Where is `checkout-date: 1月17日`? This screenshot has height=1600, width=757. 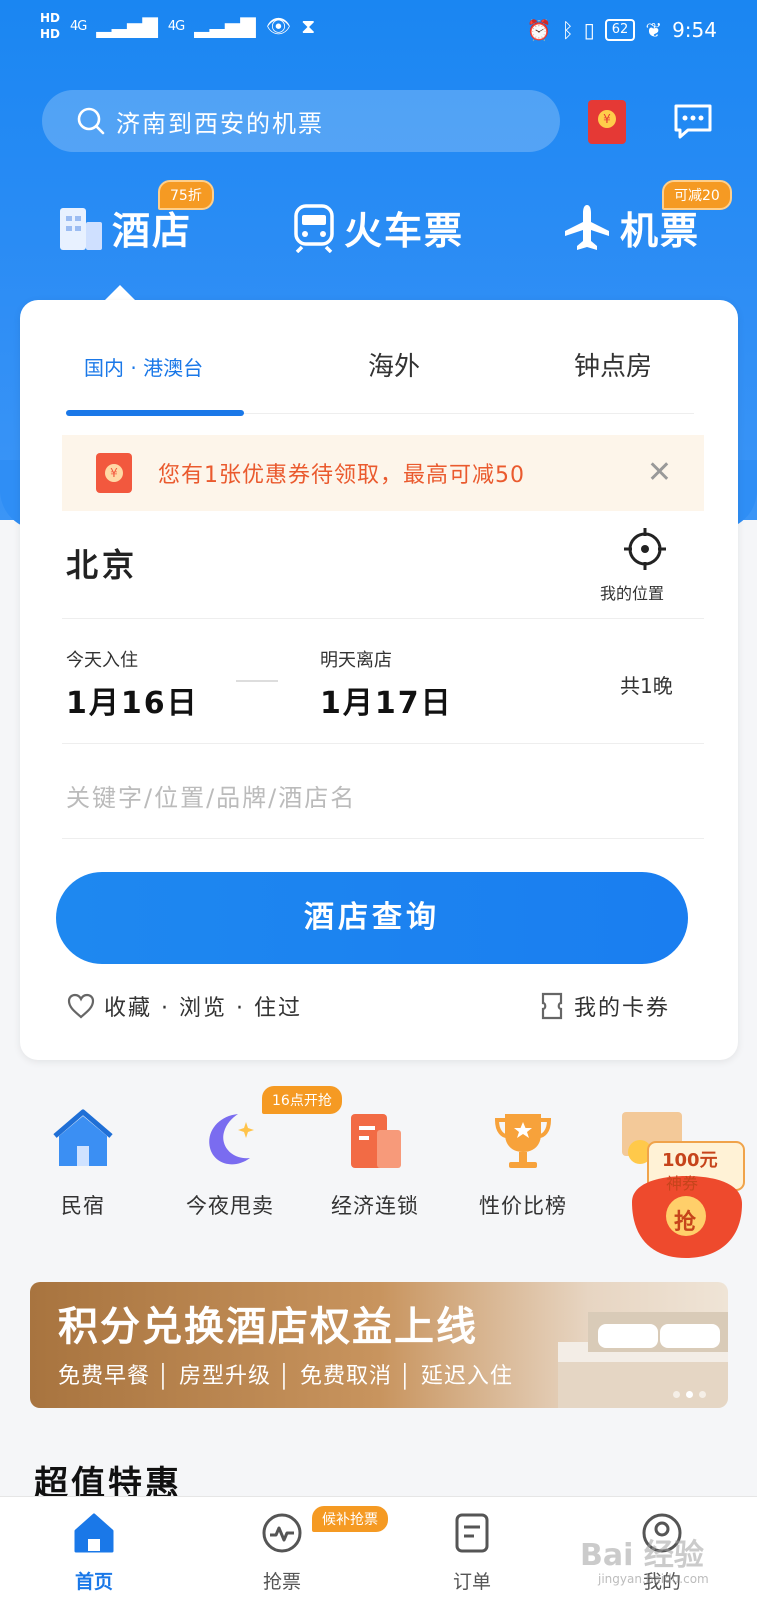
checkout-date: 1月17日 is located at coordinates (386, 700).